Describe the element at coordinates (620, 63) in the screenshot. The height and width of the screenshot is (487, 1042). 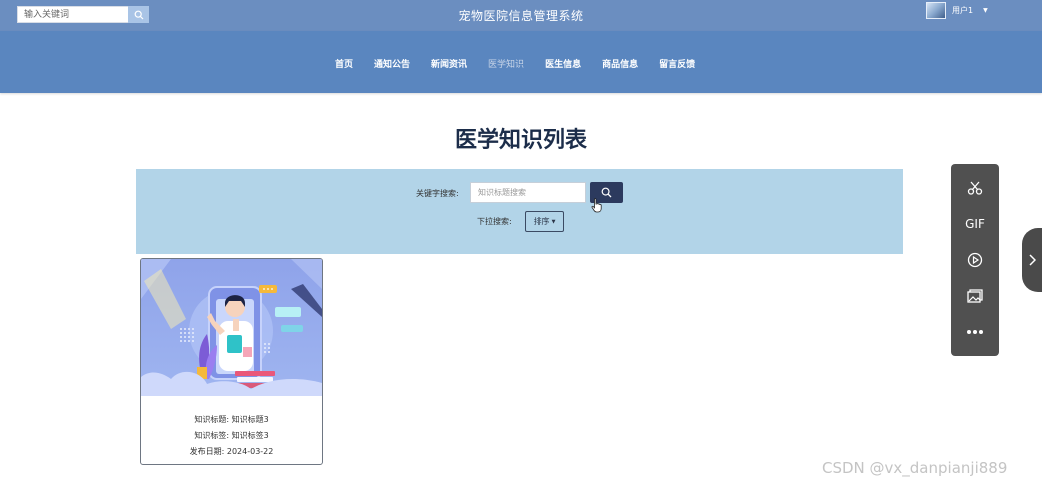
I see `nav-item-products: 商品信息` at that location.